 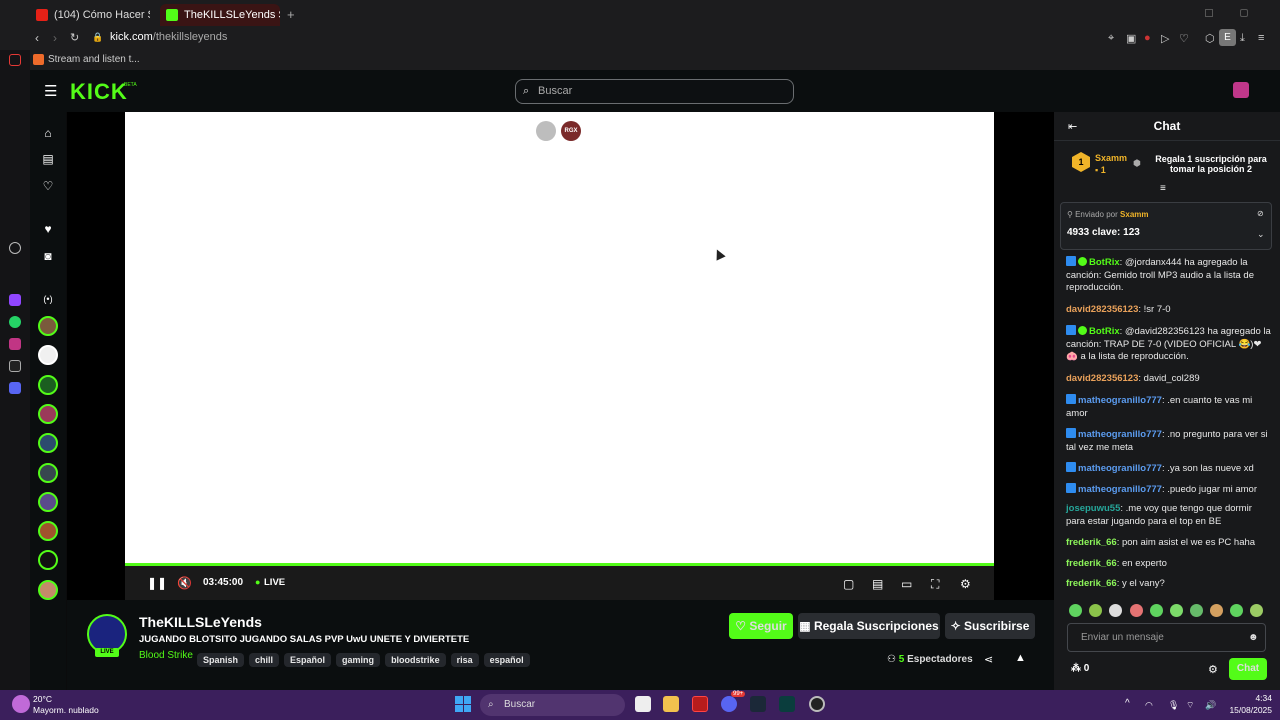 I want to click on tag-chip: chill, so click(x=264, y=660).